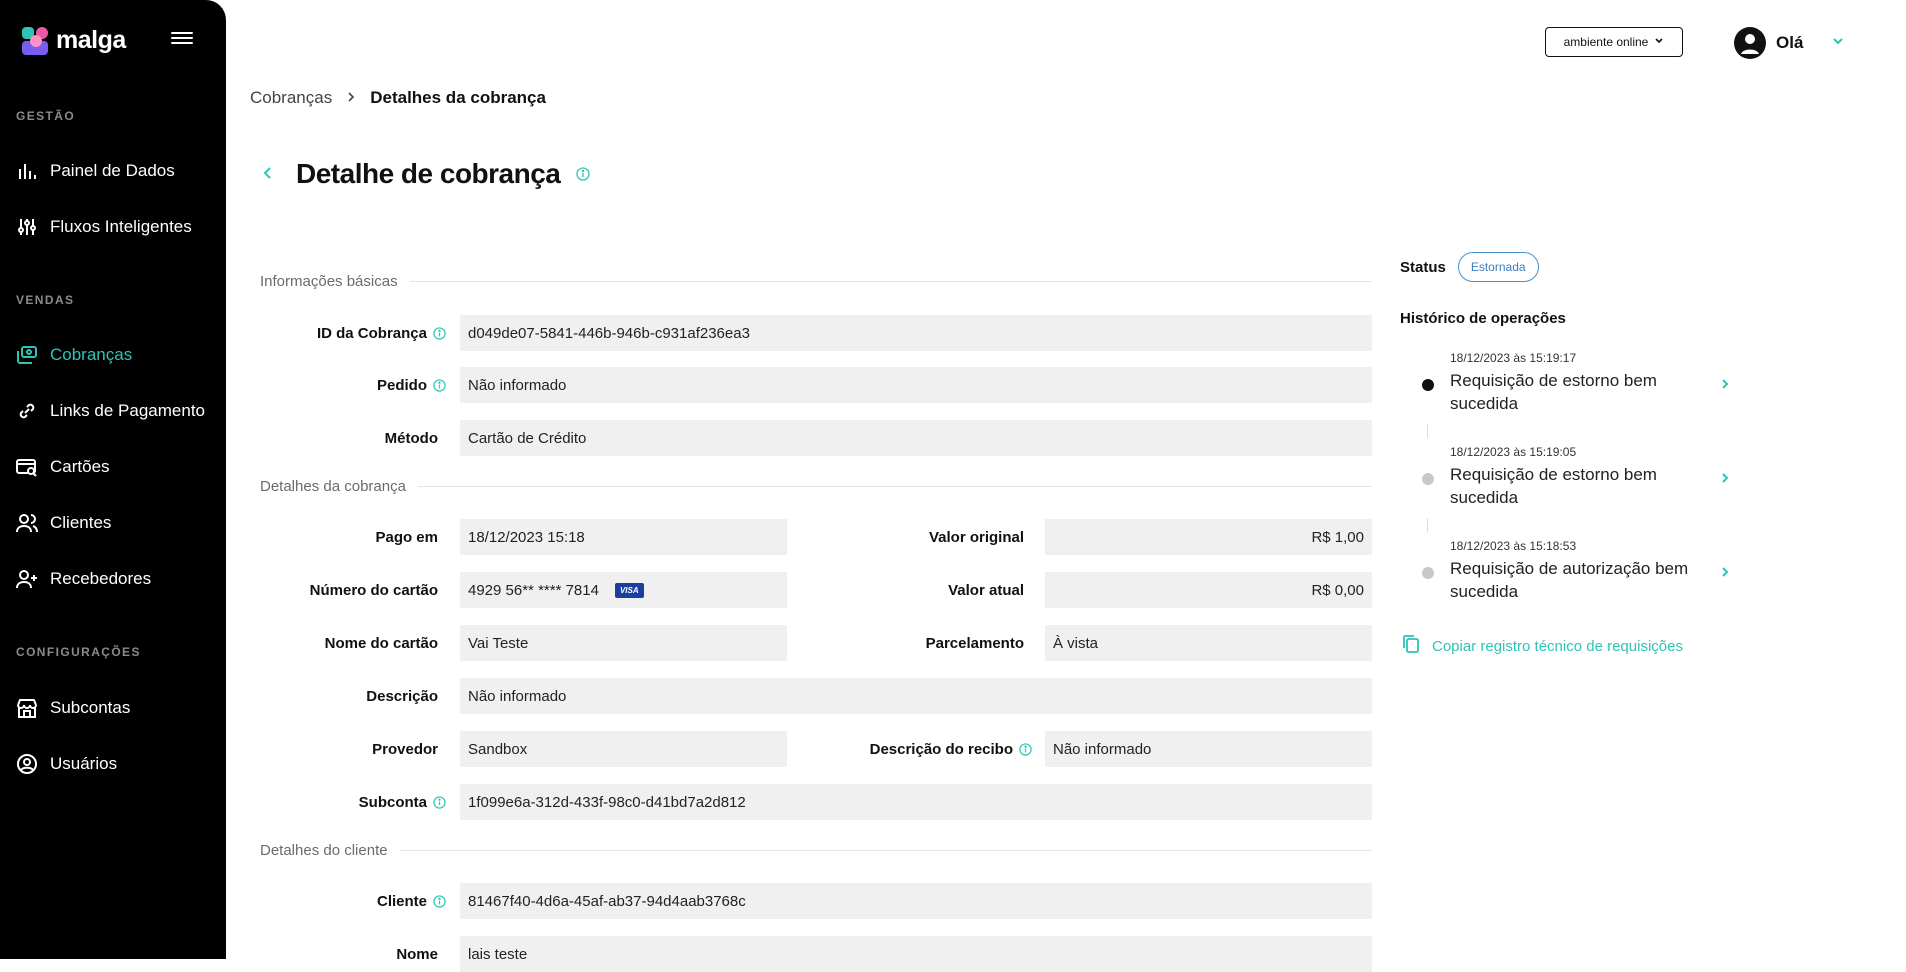  Describe the element at coordinates (941, 749) in the screenshot. I see `label-text: Descrição do recibo` at that location.